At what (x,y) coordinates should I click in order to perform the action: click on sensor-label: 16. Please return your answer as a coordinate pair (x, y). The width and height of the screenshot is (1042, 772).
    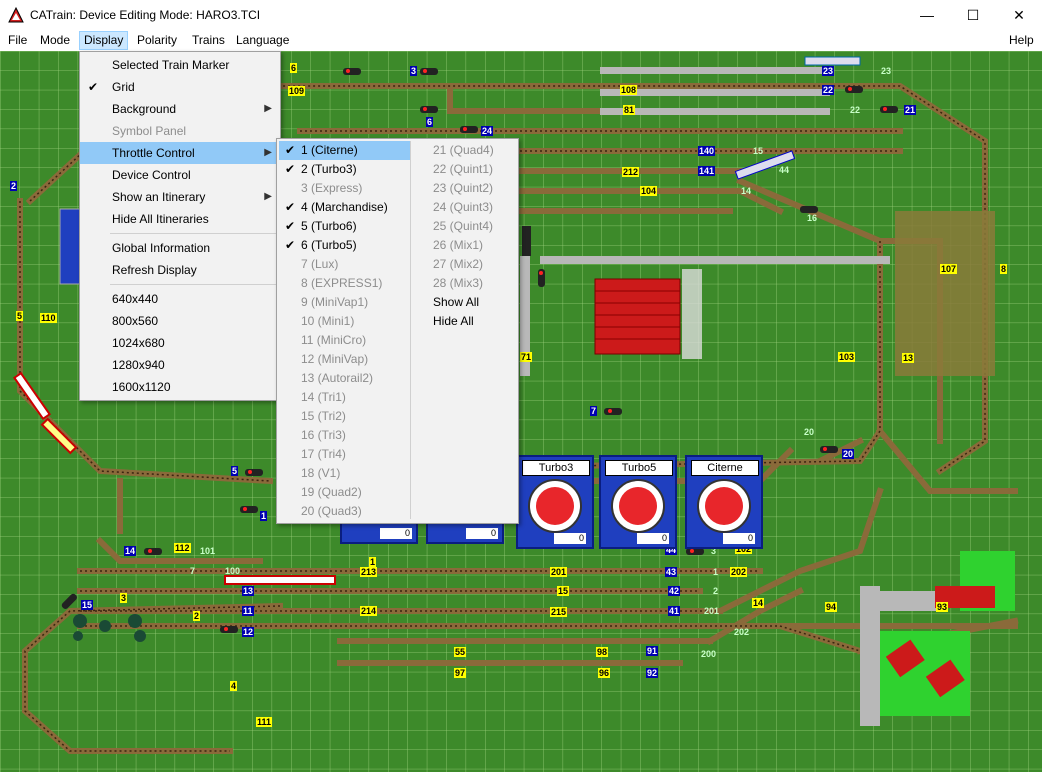
    Looking at the image, I should click on (812, 218).